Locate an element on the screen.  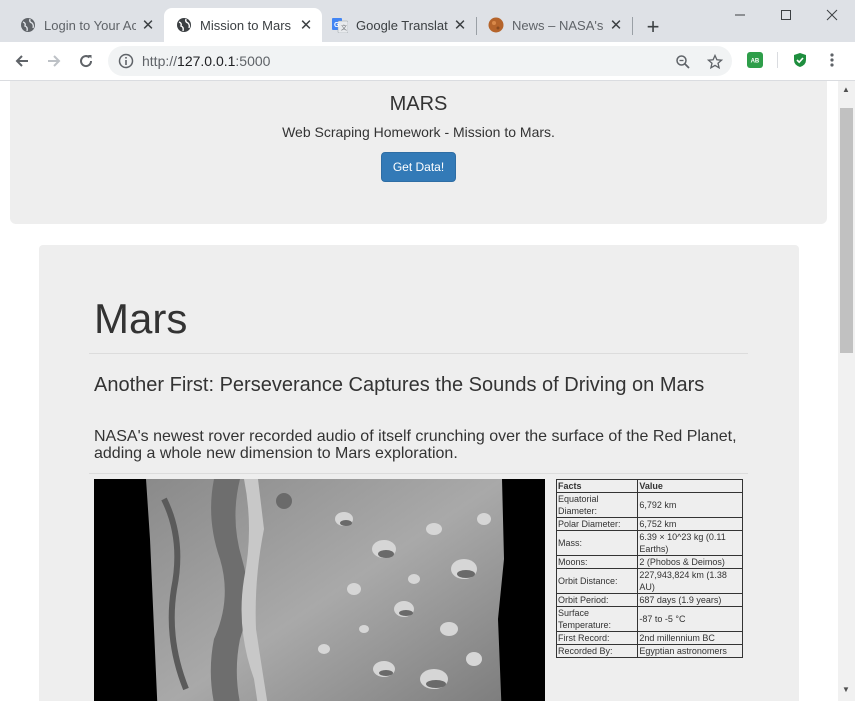
back-arrow-icon is located at coordinates (21, 61).